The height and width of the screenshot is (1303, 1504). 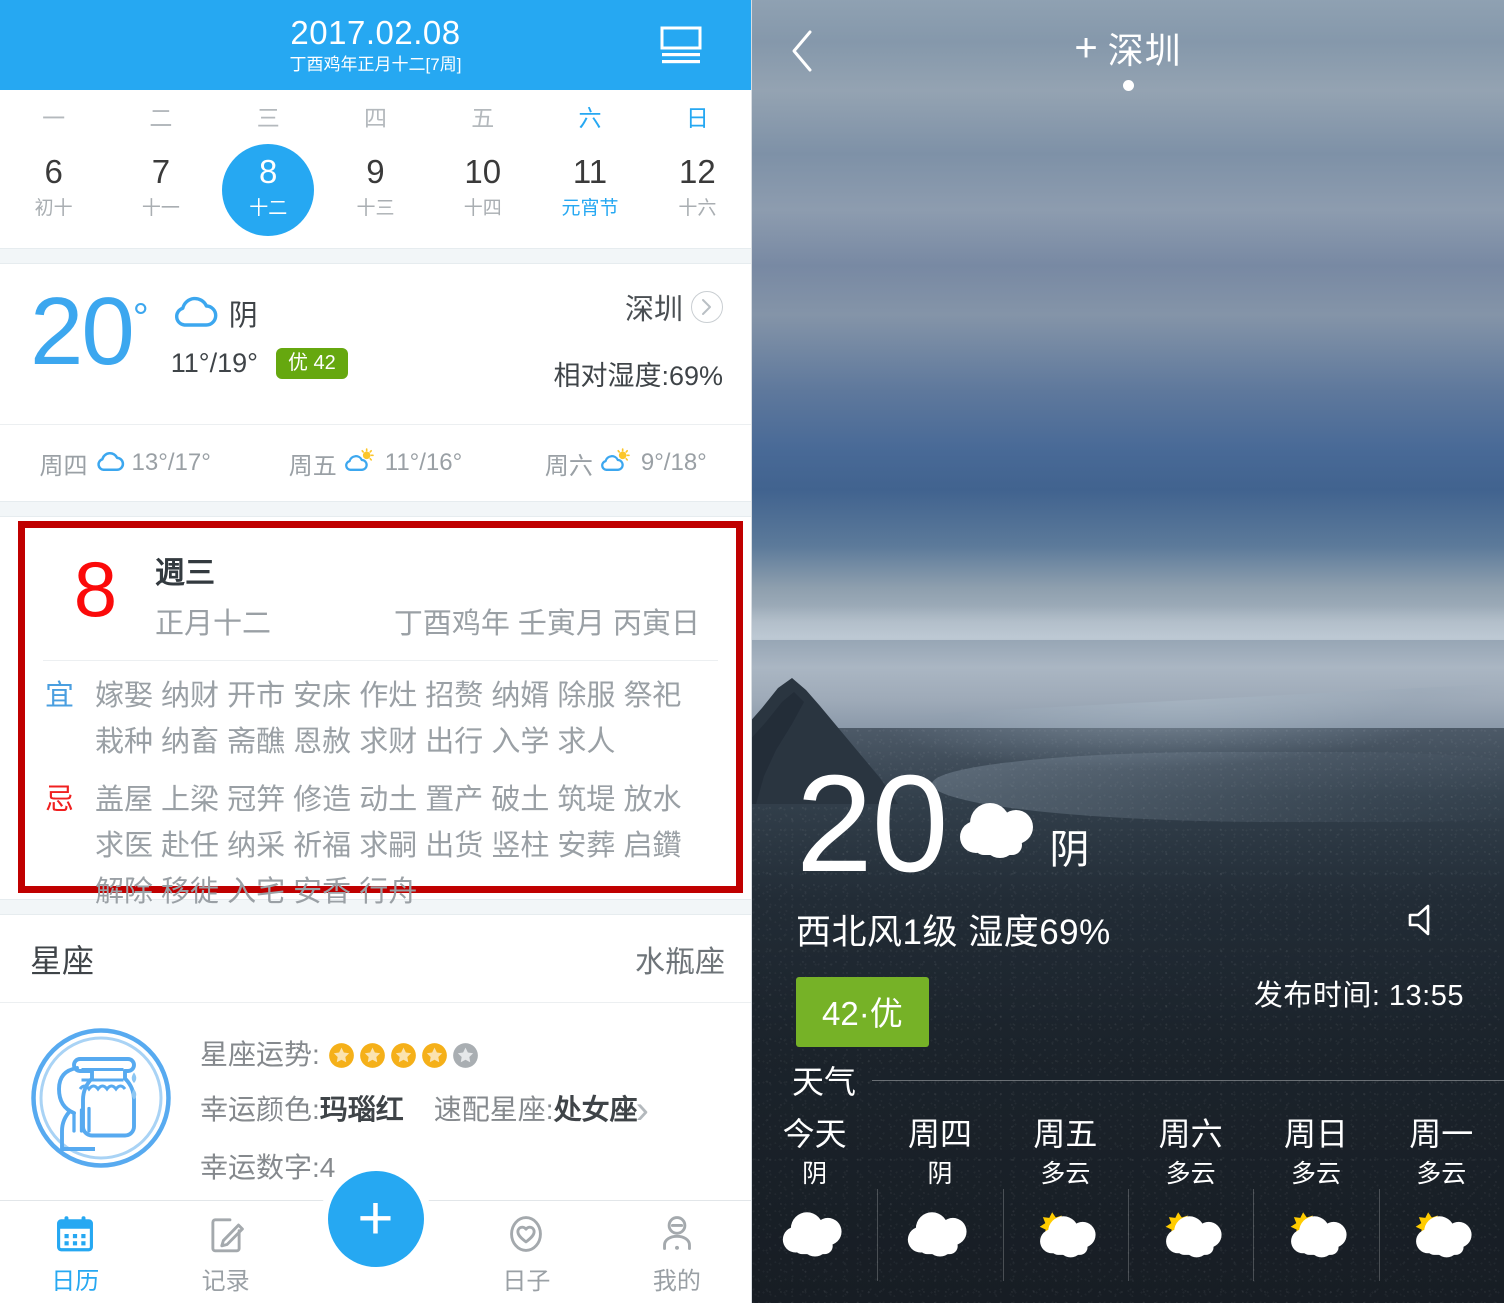 What do you see at coordinates (568, 466) in the screenshot?
I see `forecast-day: 周六` at bounding box center [568, 466].